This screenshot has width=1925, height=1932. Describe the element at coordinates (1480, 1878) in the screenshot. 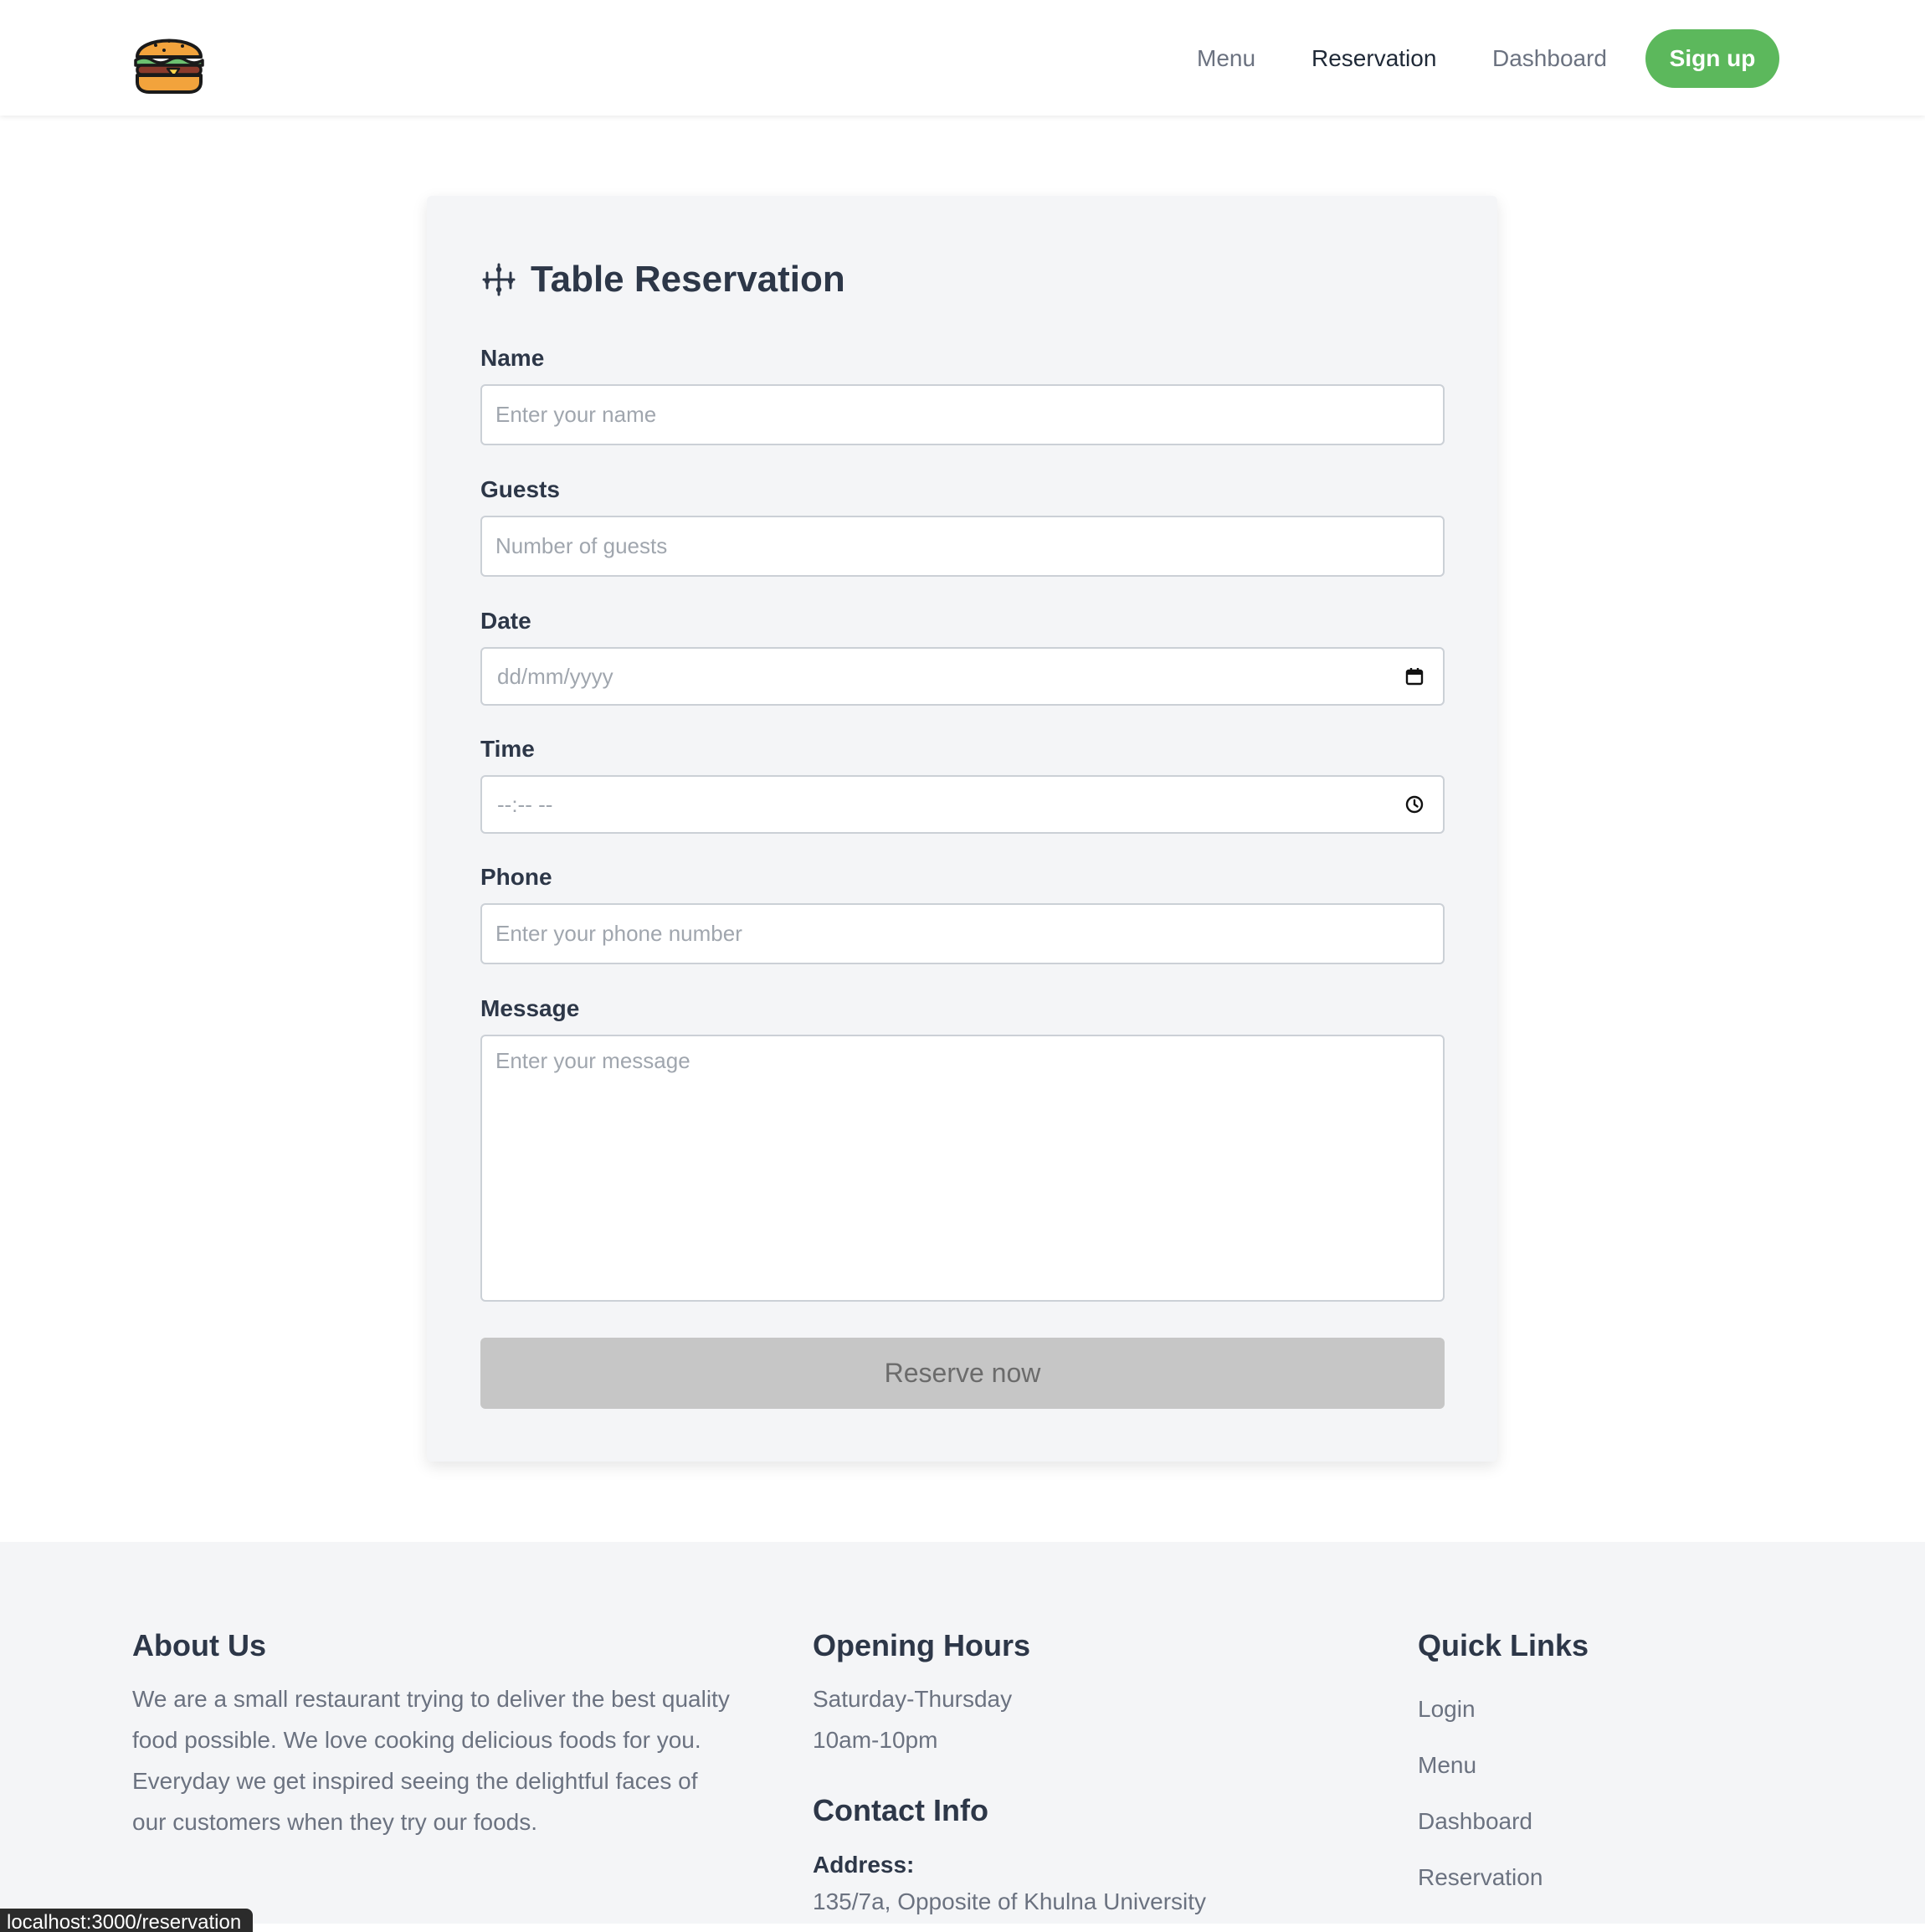

I see `quick-link-reservation: Reservation` at that location.